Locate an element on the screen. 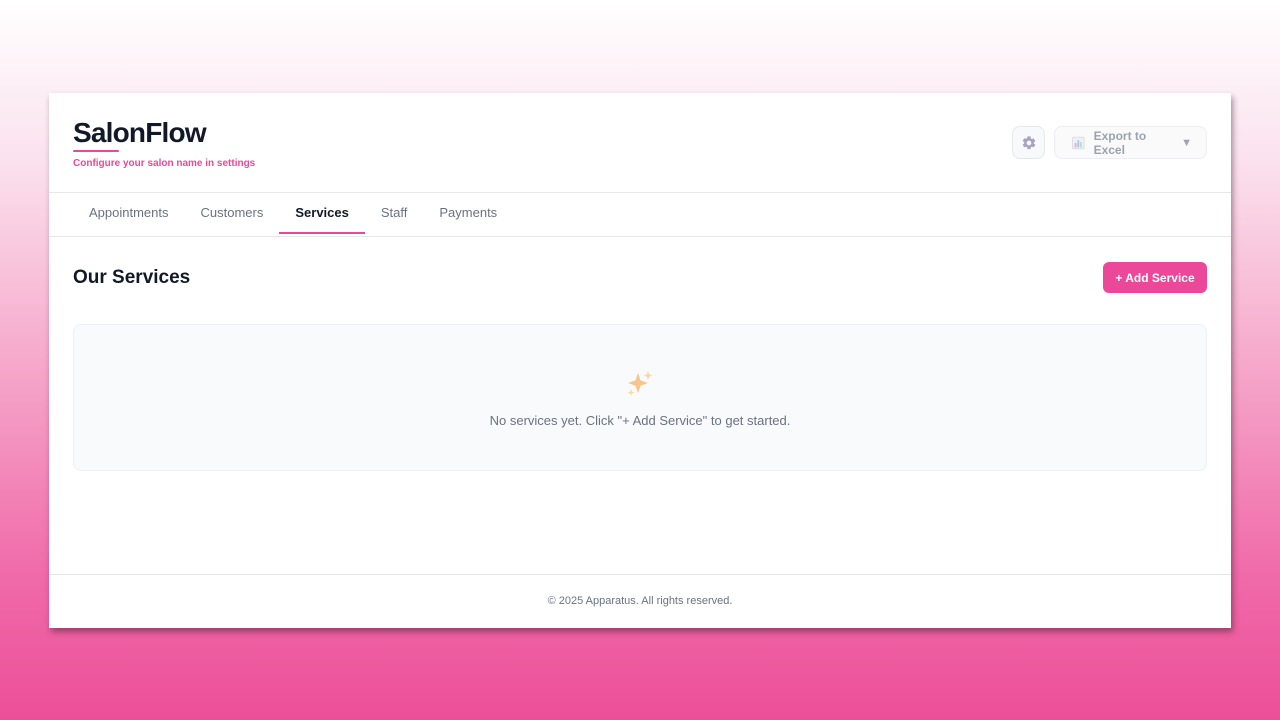 This screenshot has height=720, width=1280. tab-services: Services is located at coordinates (322, 213).